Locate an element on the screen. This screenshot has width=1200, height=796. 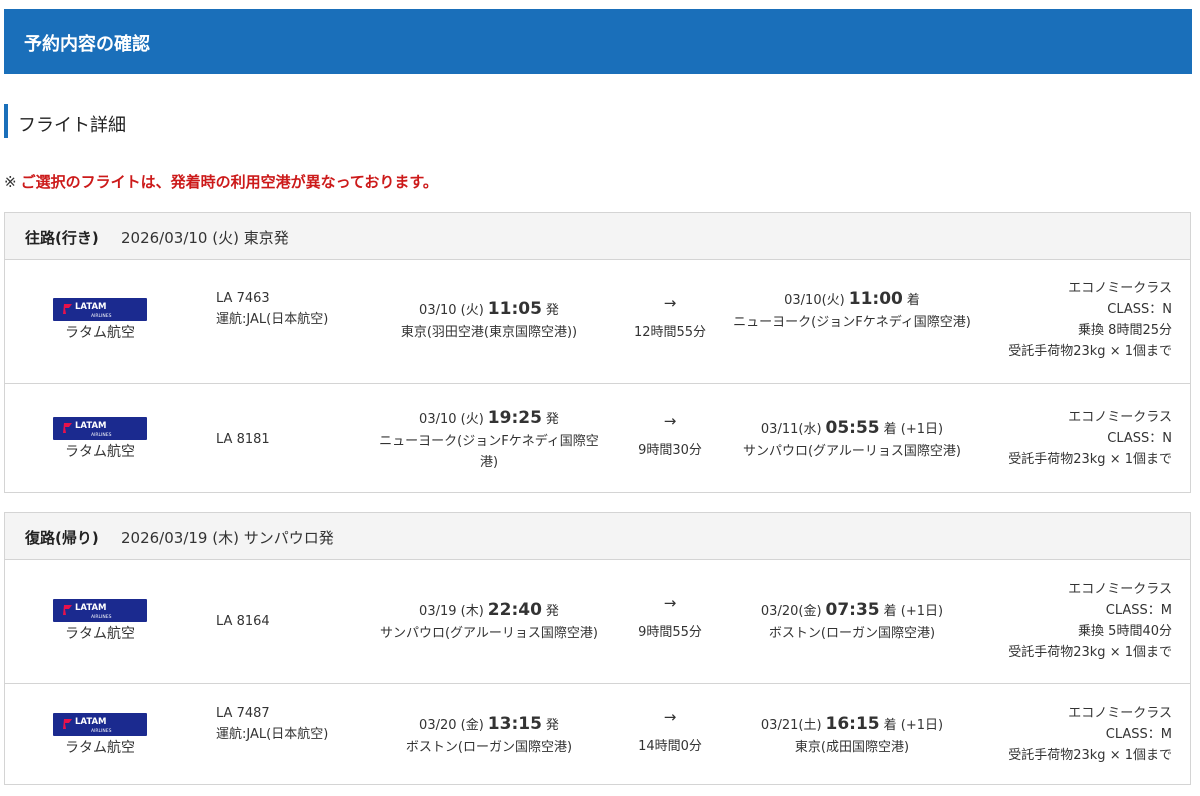
arr-time: 16:15 is located at coordinates (852, 724).